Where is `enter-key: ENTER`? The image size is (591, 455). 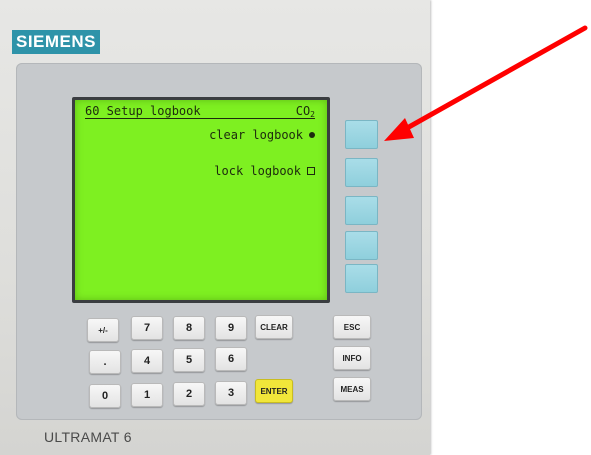 enter-key: ENTER is located at coordinates (274, 391).